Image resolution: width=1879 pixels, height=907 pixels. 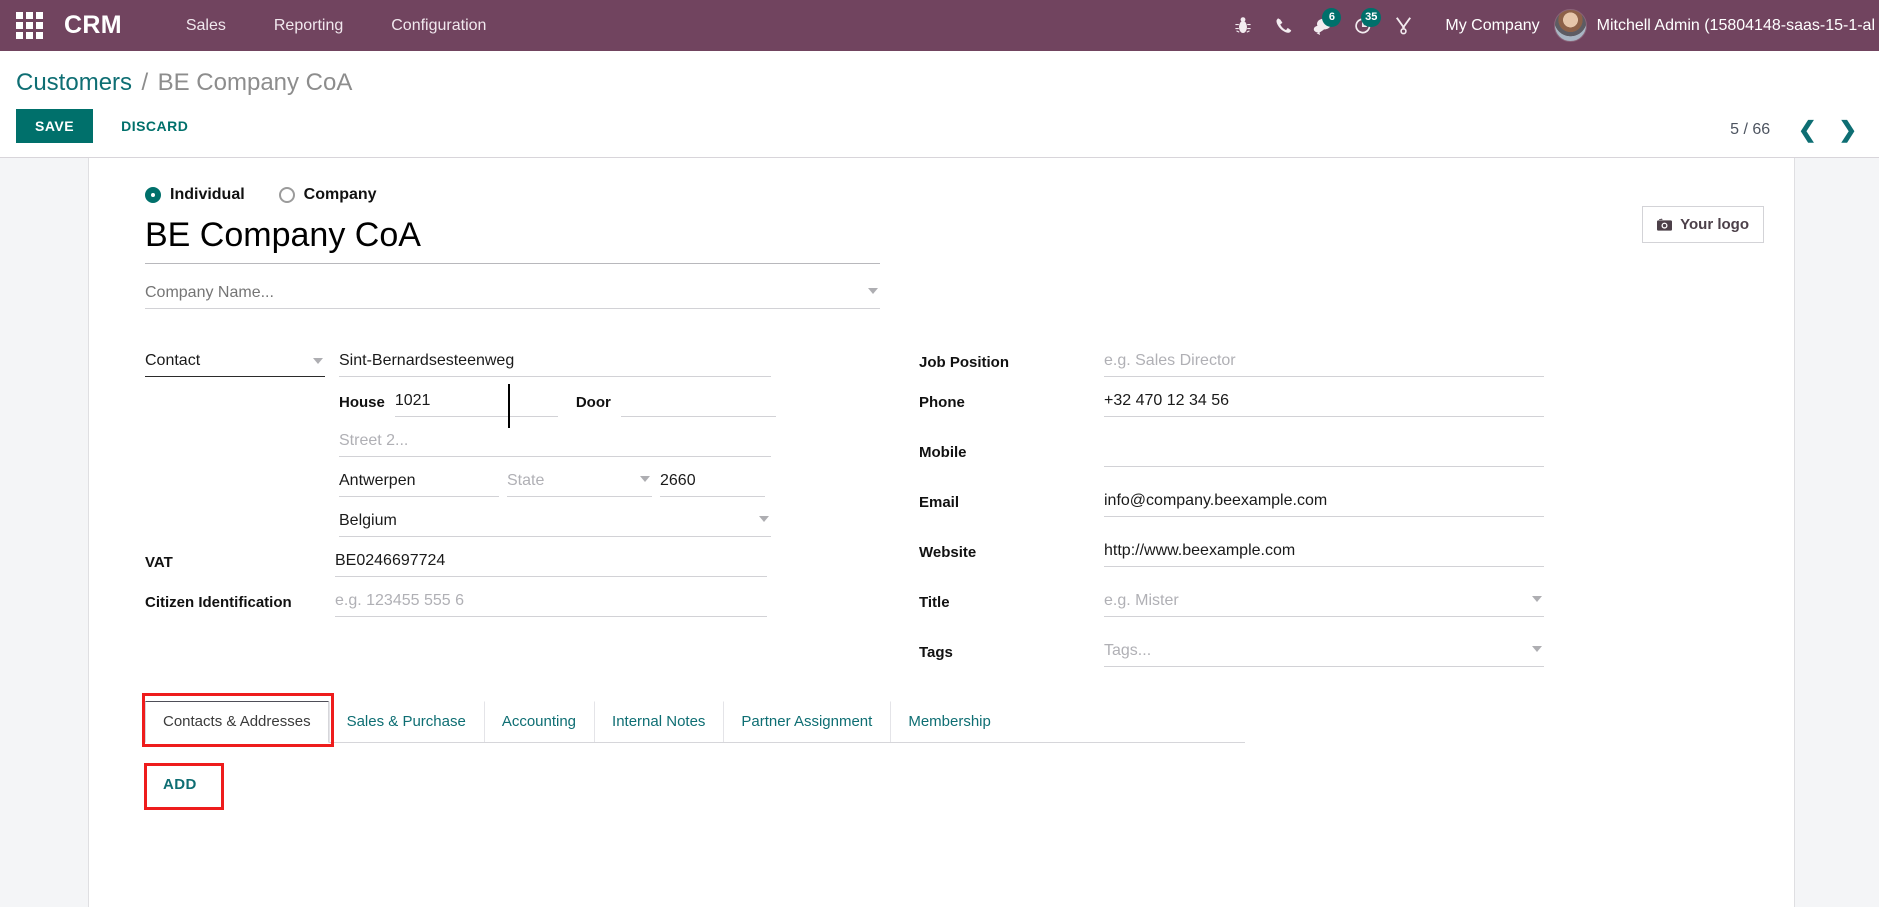 I want to click on user-menu: Mitchell Admin (15804148-saas-15-1-al, so click(x=1716, y=25).